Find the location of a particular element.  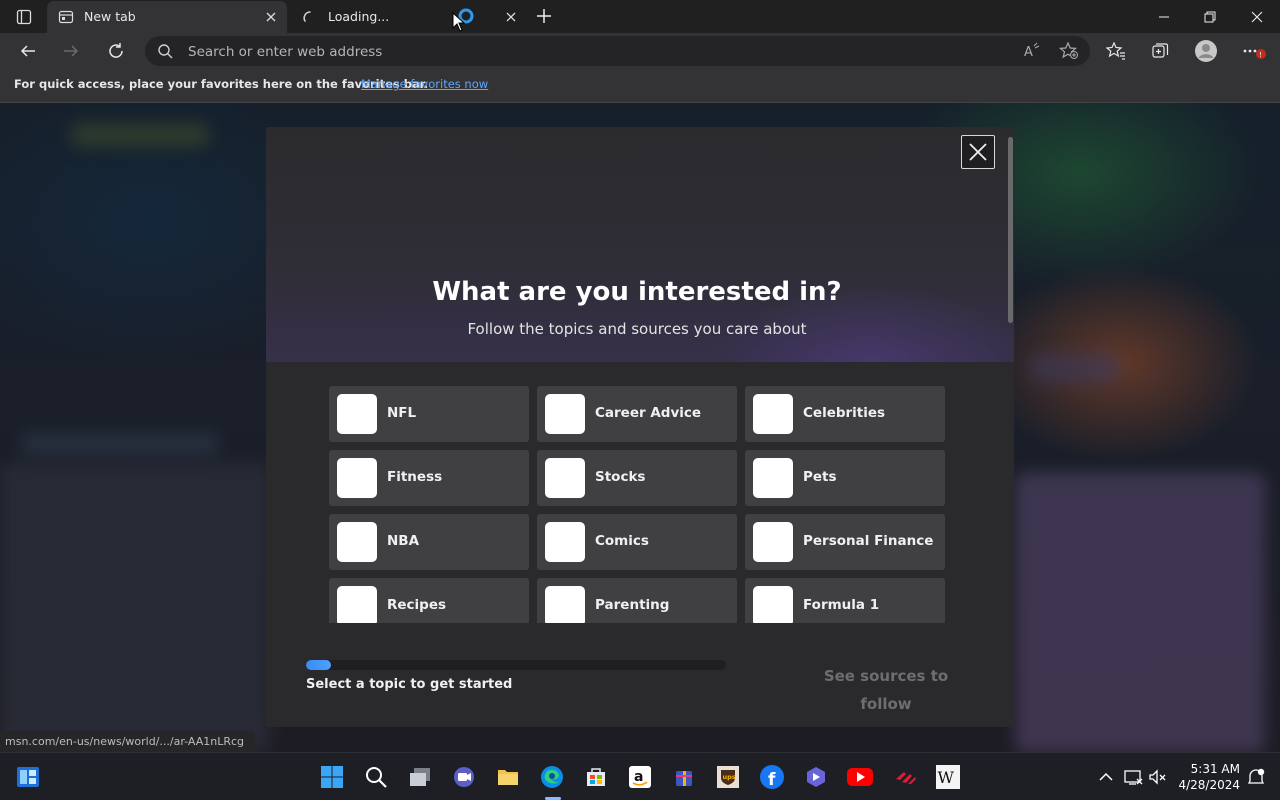

topic-recipes: Recipes is located at coordinates (429, 600).